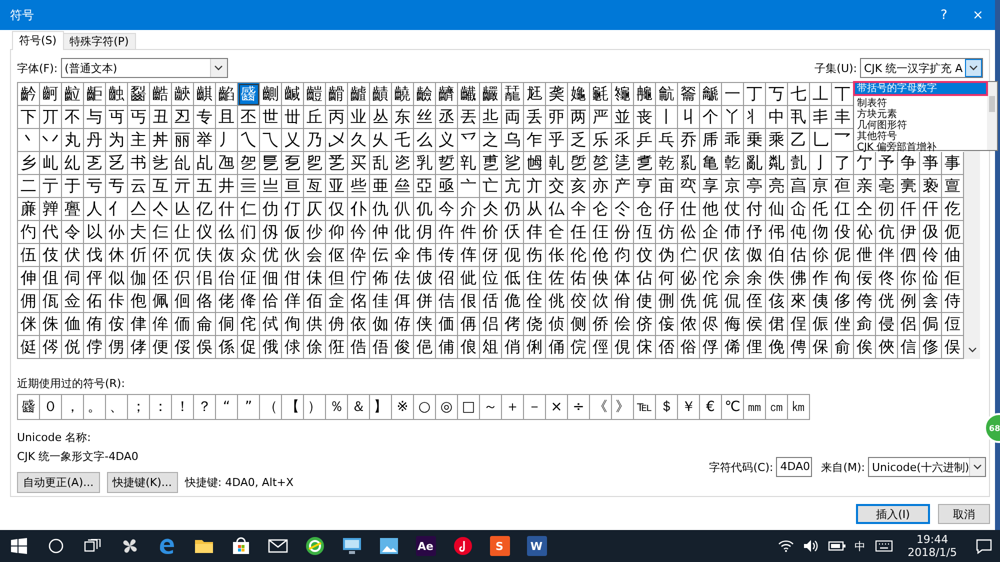 The width and height of the screenshot is (1000, 562). What do you see at coordinates (535, 232) in the screenshot?
I see `symbol-cell: 仹` at bounding box center [535, 232].